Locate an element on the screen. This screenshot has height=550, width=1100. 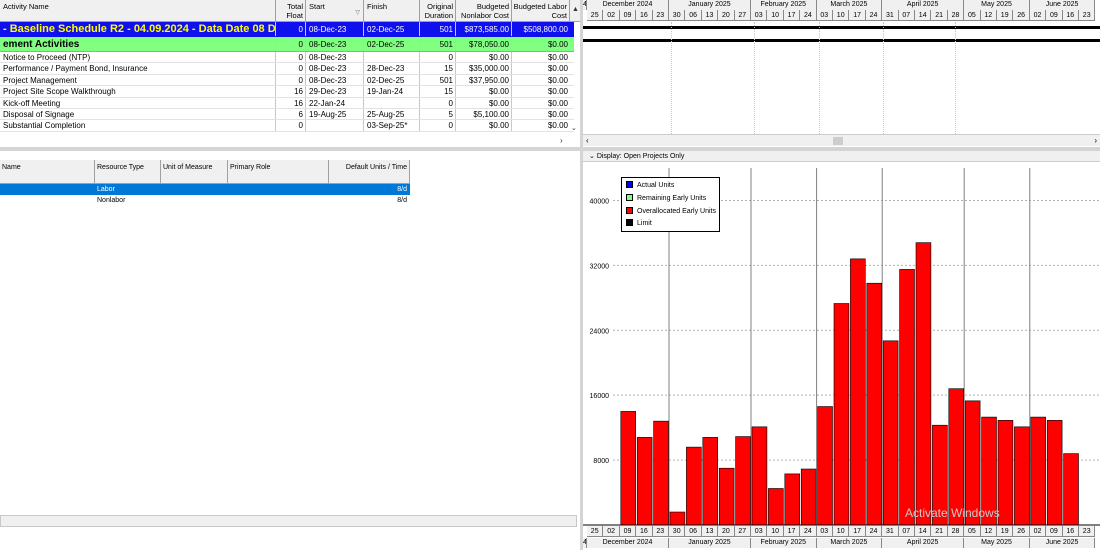
timeline-week: 02 is located at coordinates (611, 531).